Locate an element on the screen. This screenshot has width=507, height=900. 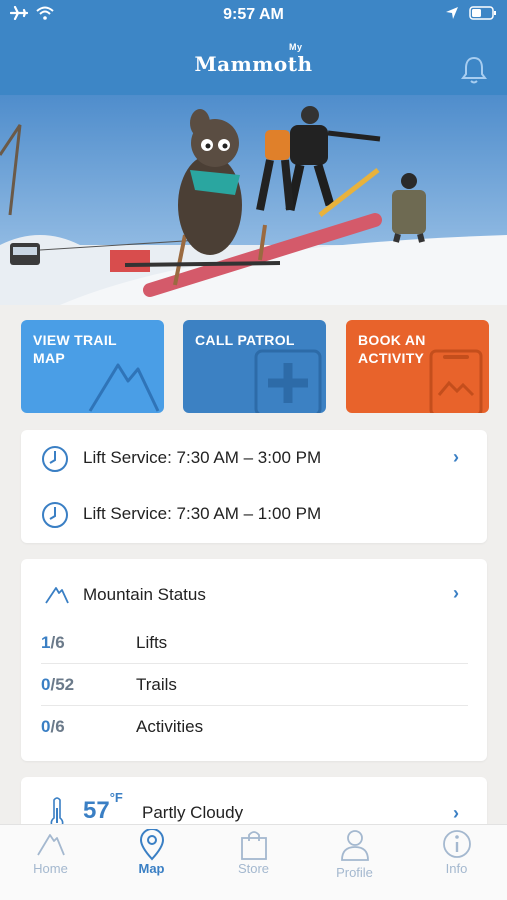
battery-icon is located at coordinates (482, 13).